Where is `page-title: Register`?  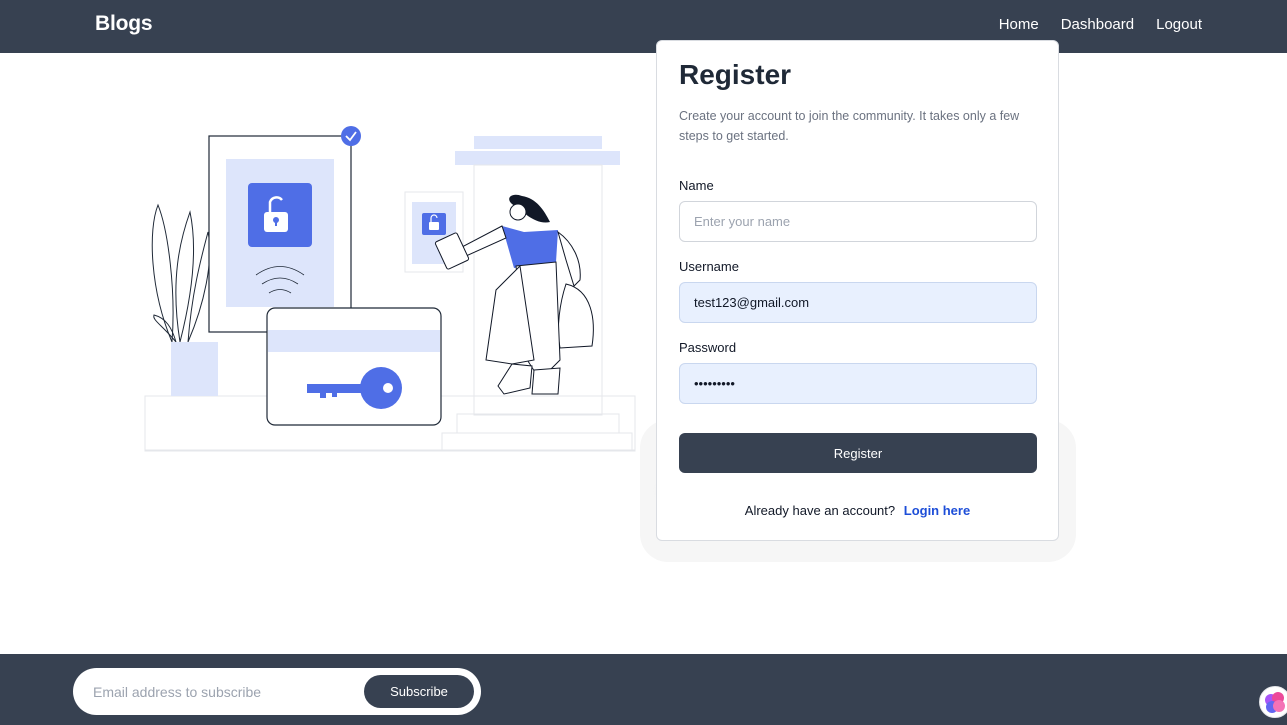
page-title: Register is located at coordinates (735, 74).